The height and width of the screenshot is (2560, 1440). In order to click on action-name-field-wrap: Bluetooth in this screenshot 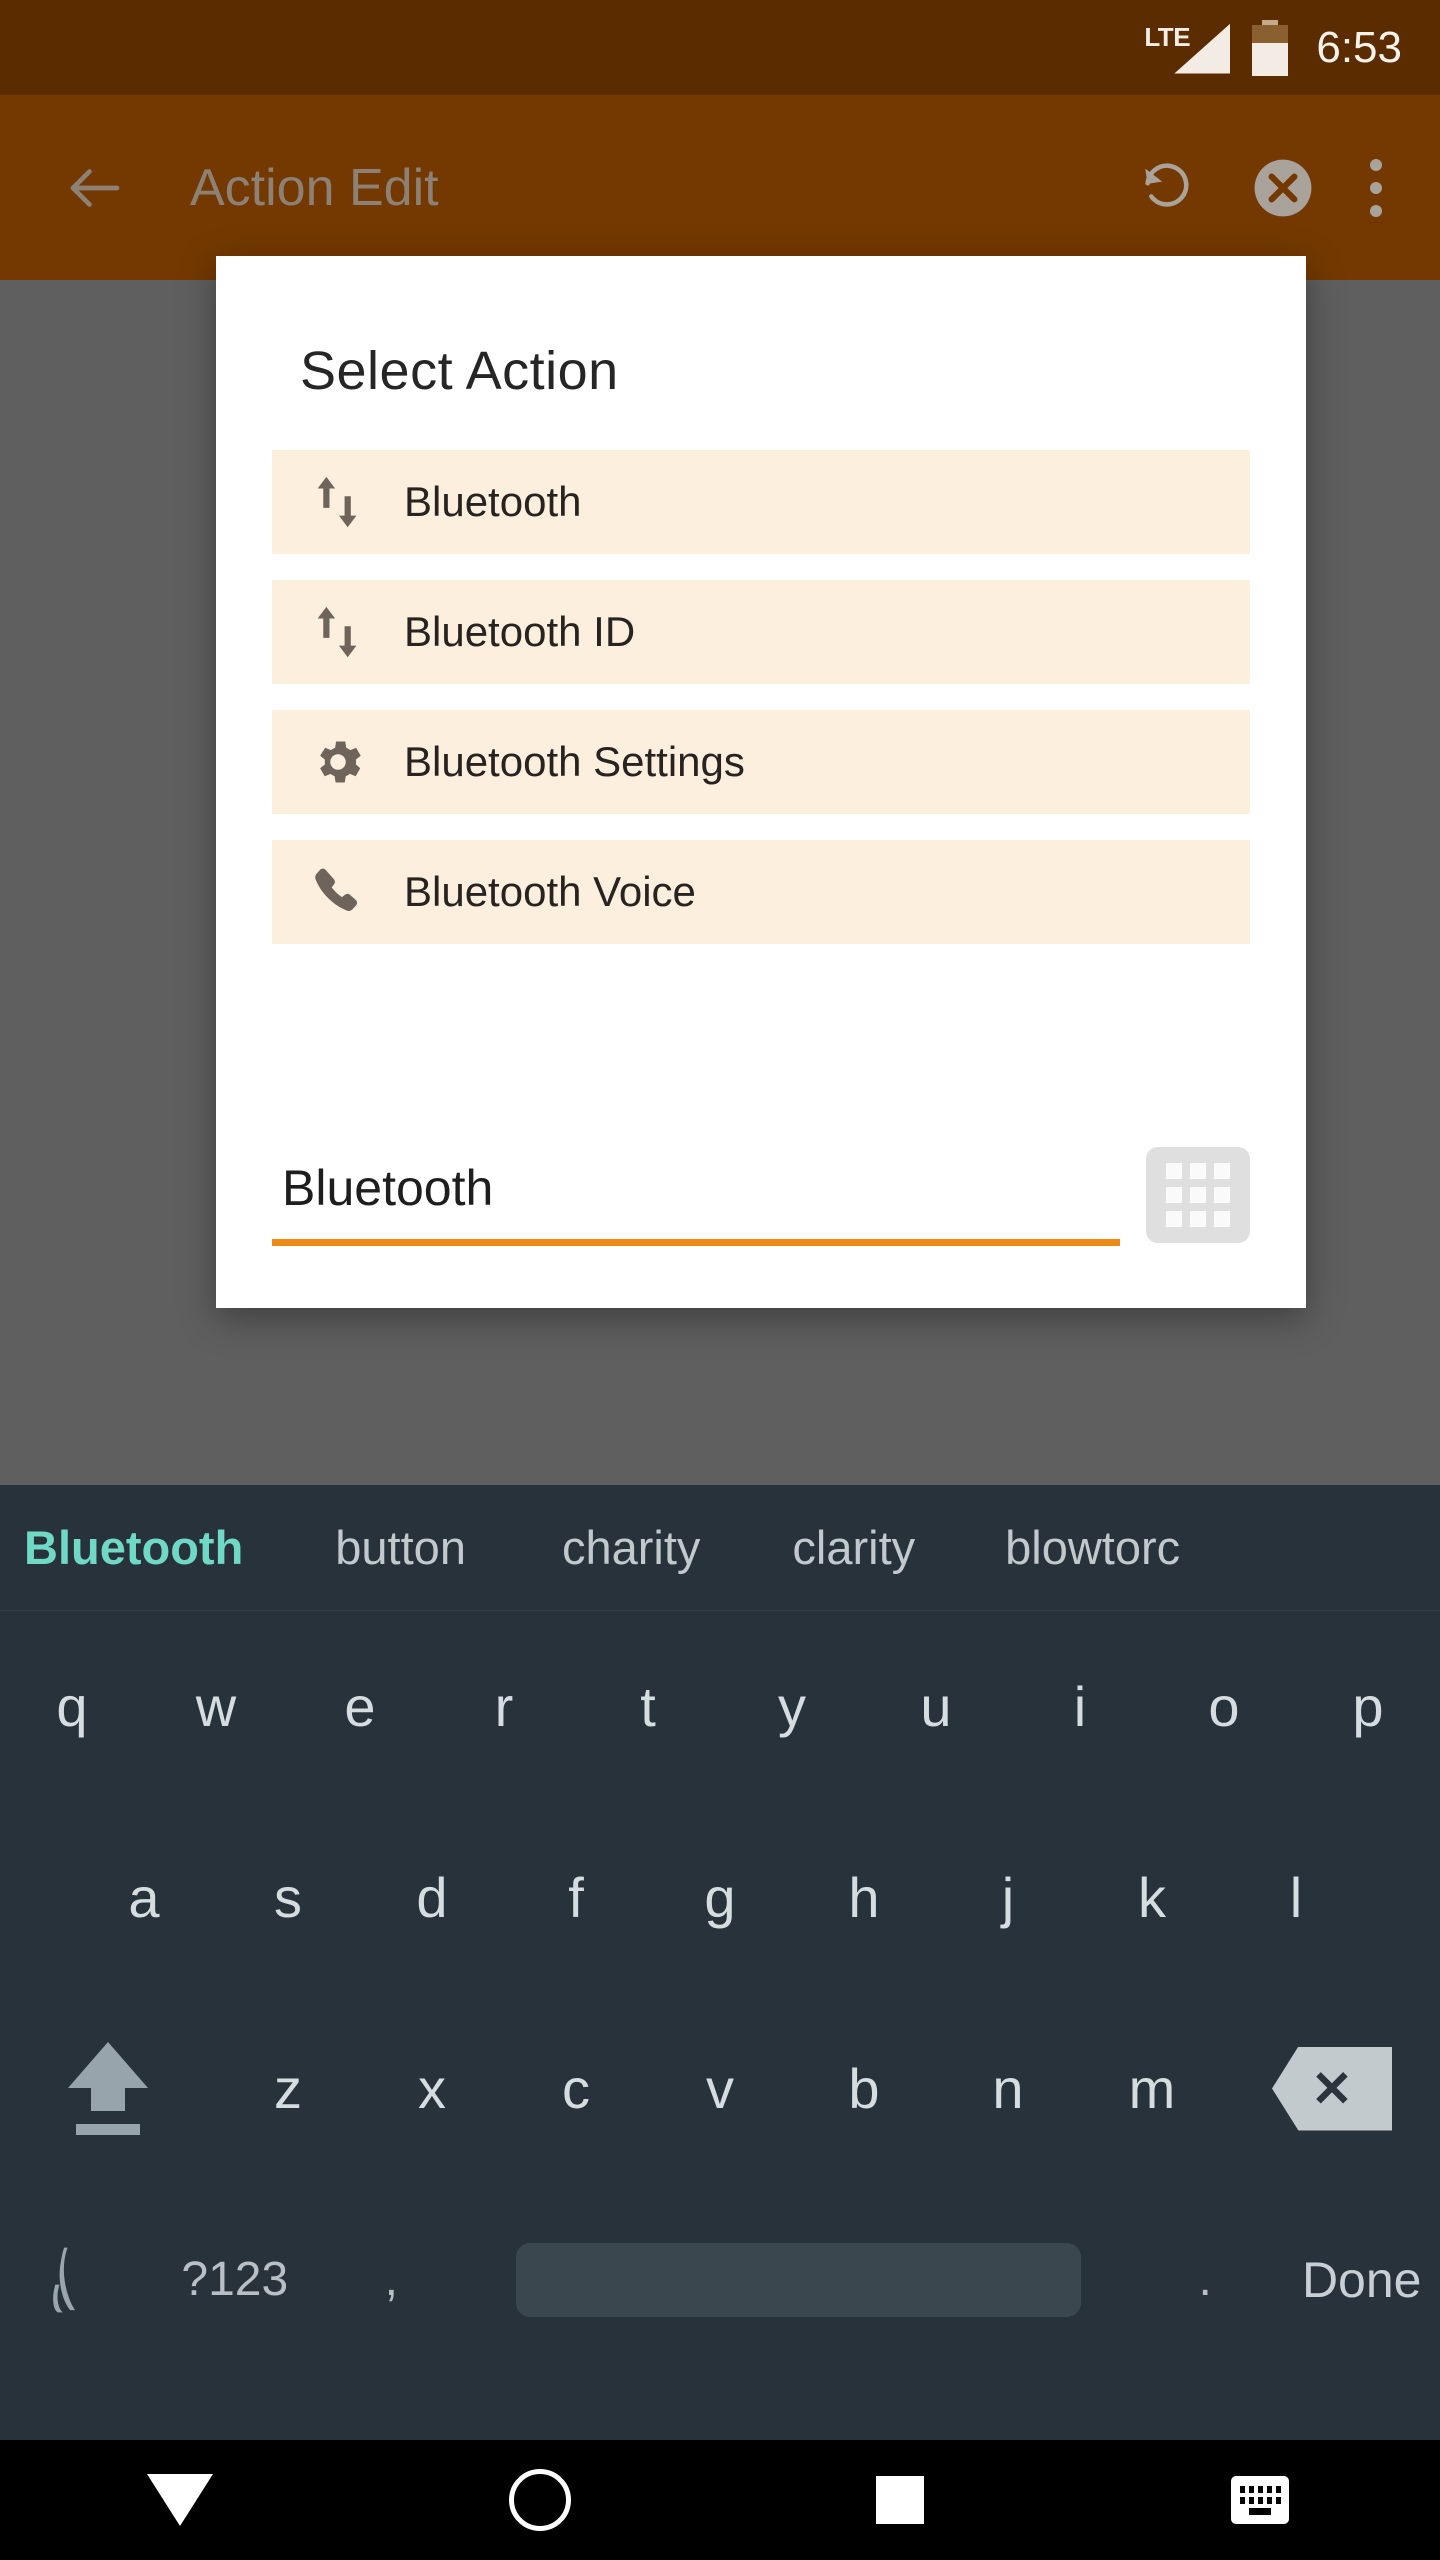, I will do `click(696, 1202)`.